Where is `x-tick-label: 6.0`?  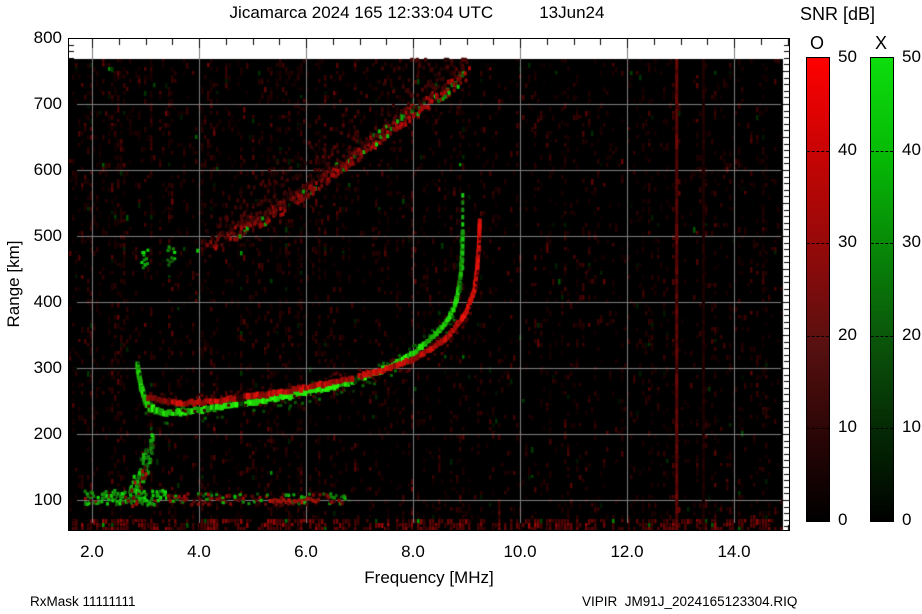
x-tick-label: 6.0 is located at coordinates (306, 551).